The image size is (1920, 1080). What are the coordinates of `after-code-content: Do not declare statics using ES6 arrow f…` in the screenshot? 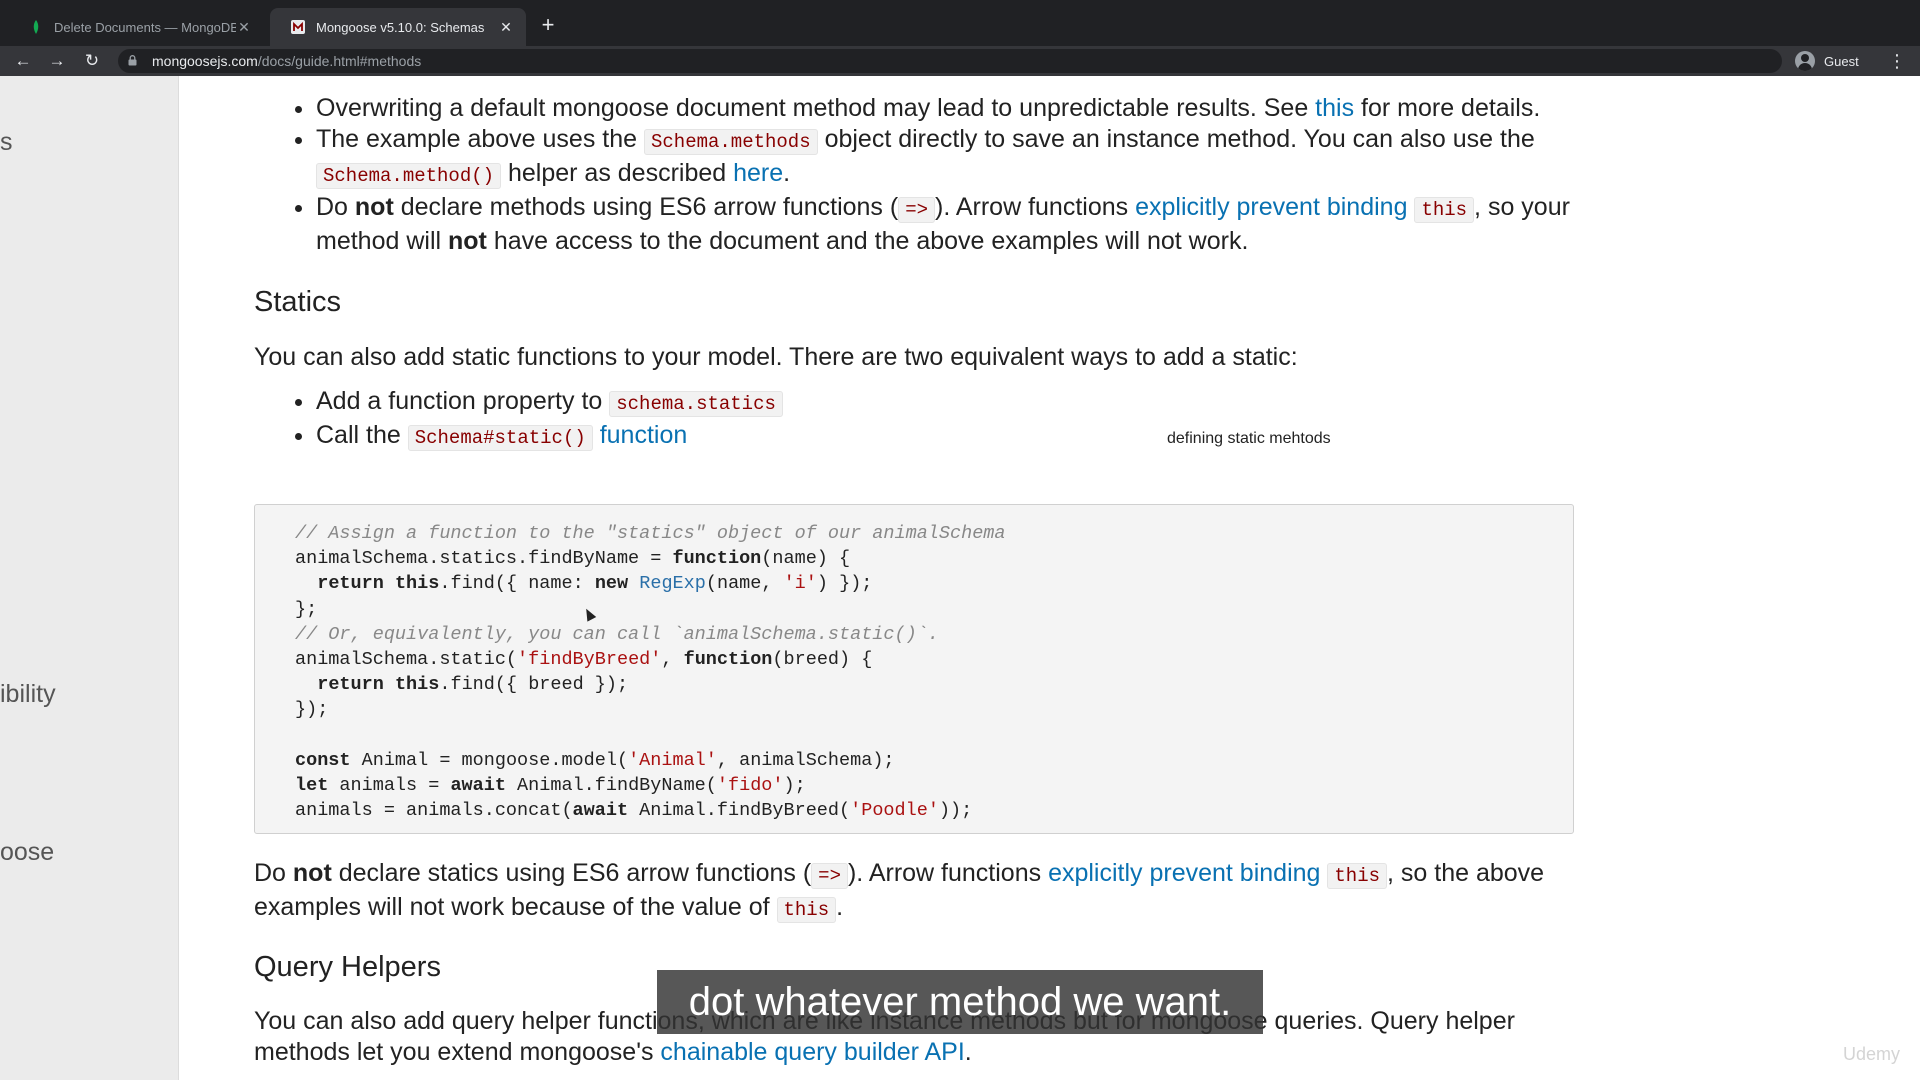 It's located at (914, 963).